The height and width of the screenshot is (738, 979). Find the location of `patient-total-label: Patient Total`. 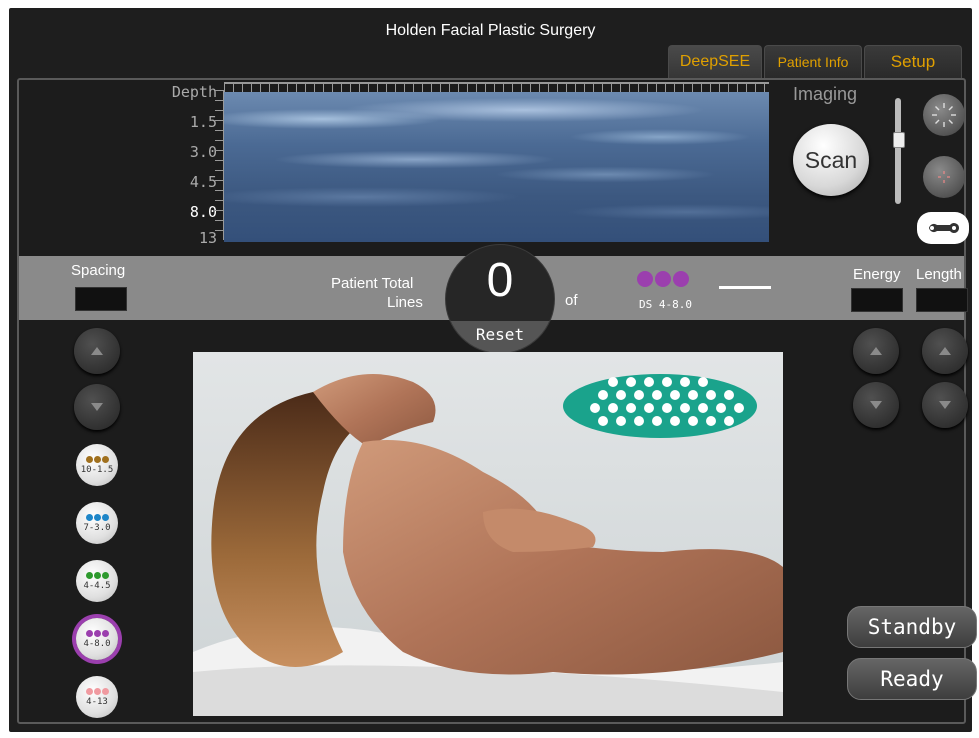

patient-total-label: Patient Total is located at coordinates (372, 283).